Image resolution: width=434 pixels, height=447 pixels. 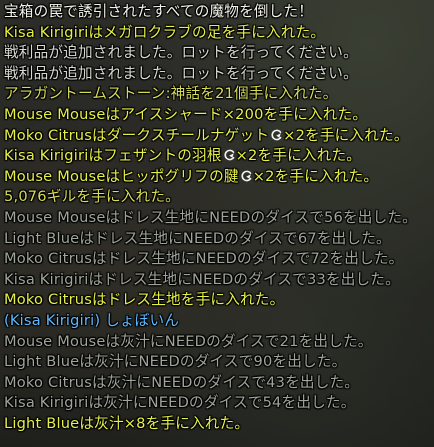 I want to click on chat-line: Kisa Kirigiriは灰汁にNEEDのダイスで54を出した。, so click(x=219, y=403).